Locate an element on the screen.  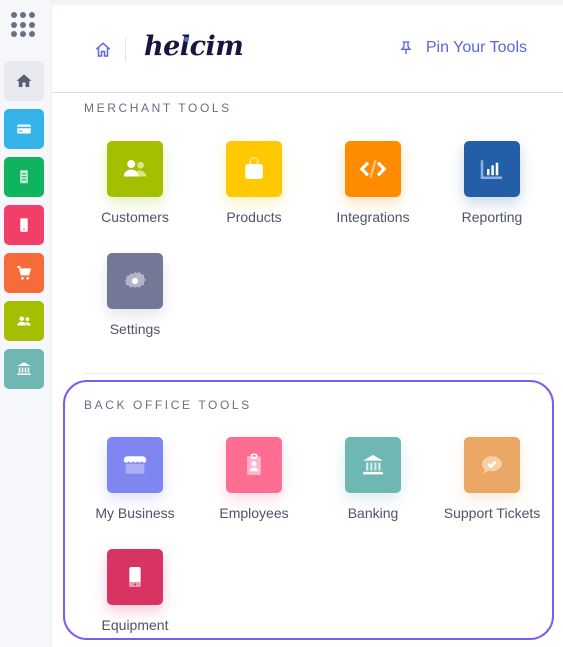
sidebar-item-payments is located at coordinates (24, 129).